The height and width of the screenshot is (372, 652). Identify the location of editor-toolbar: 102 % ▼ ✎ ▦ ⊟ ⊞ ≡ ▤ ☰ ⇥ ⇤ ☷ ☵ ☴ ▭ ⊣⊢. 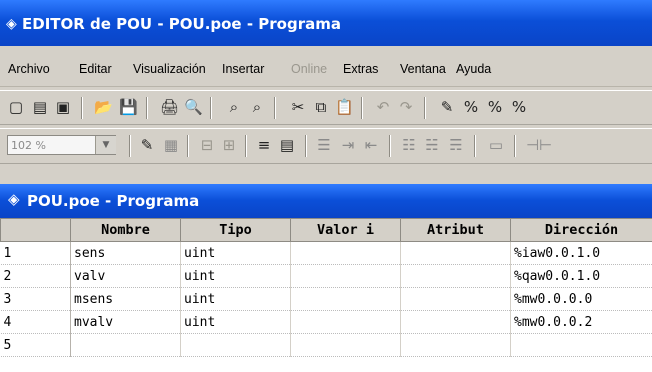
(326, 146).